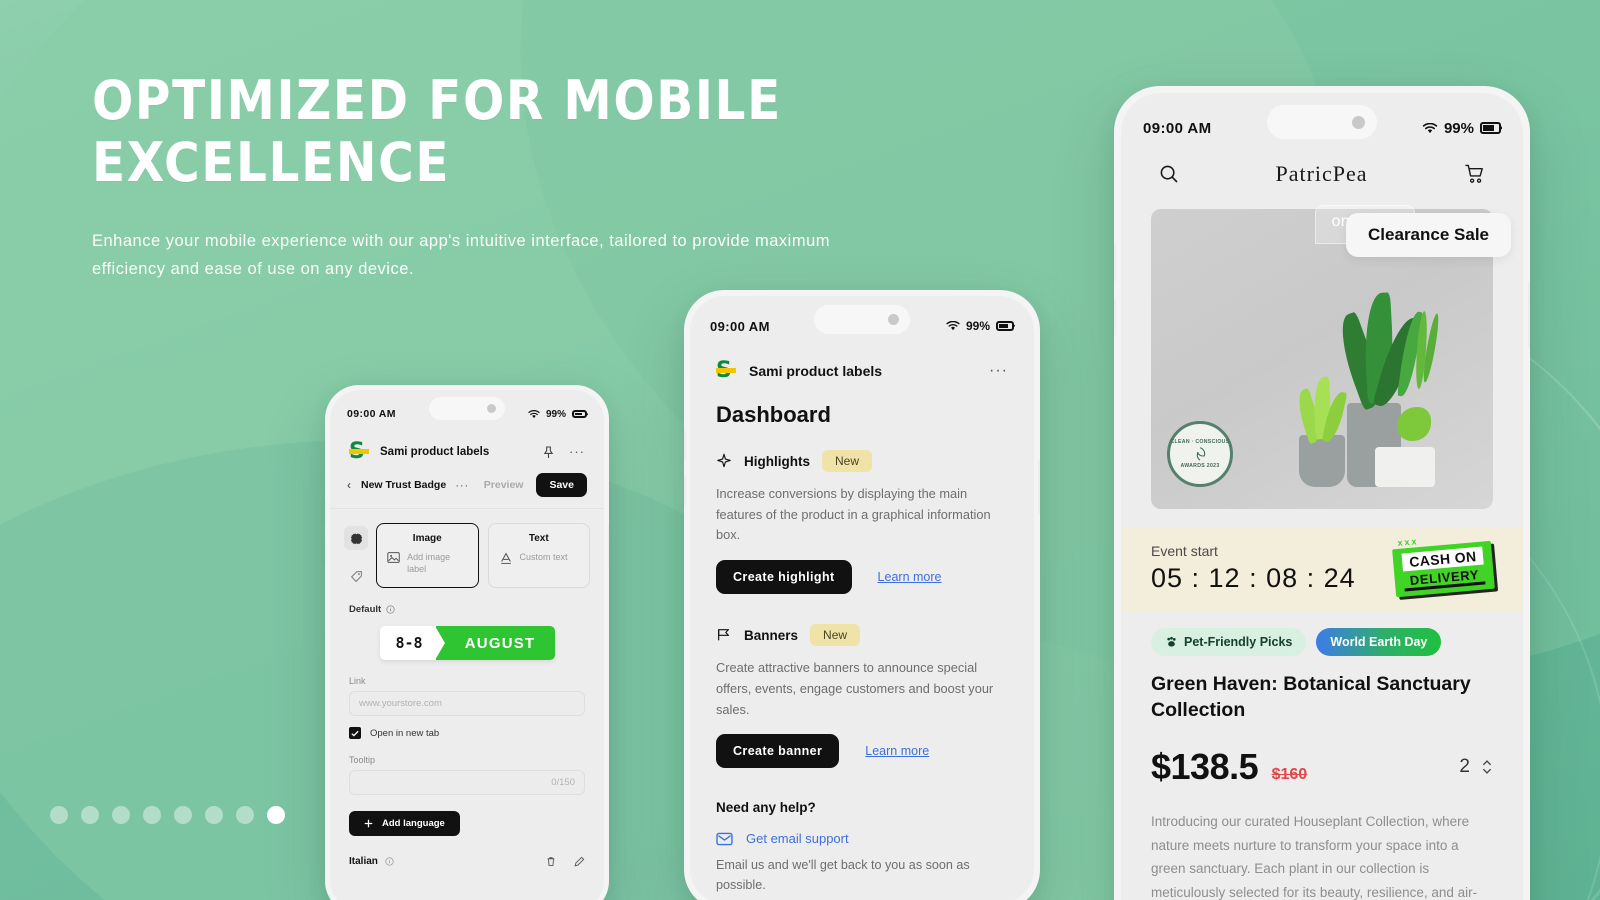  I want to click on badge-preview-date: 8-8, so click(412, 643).